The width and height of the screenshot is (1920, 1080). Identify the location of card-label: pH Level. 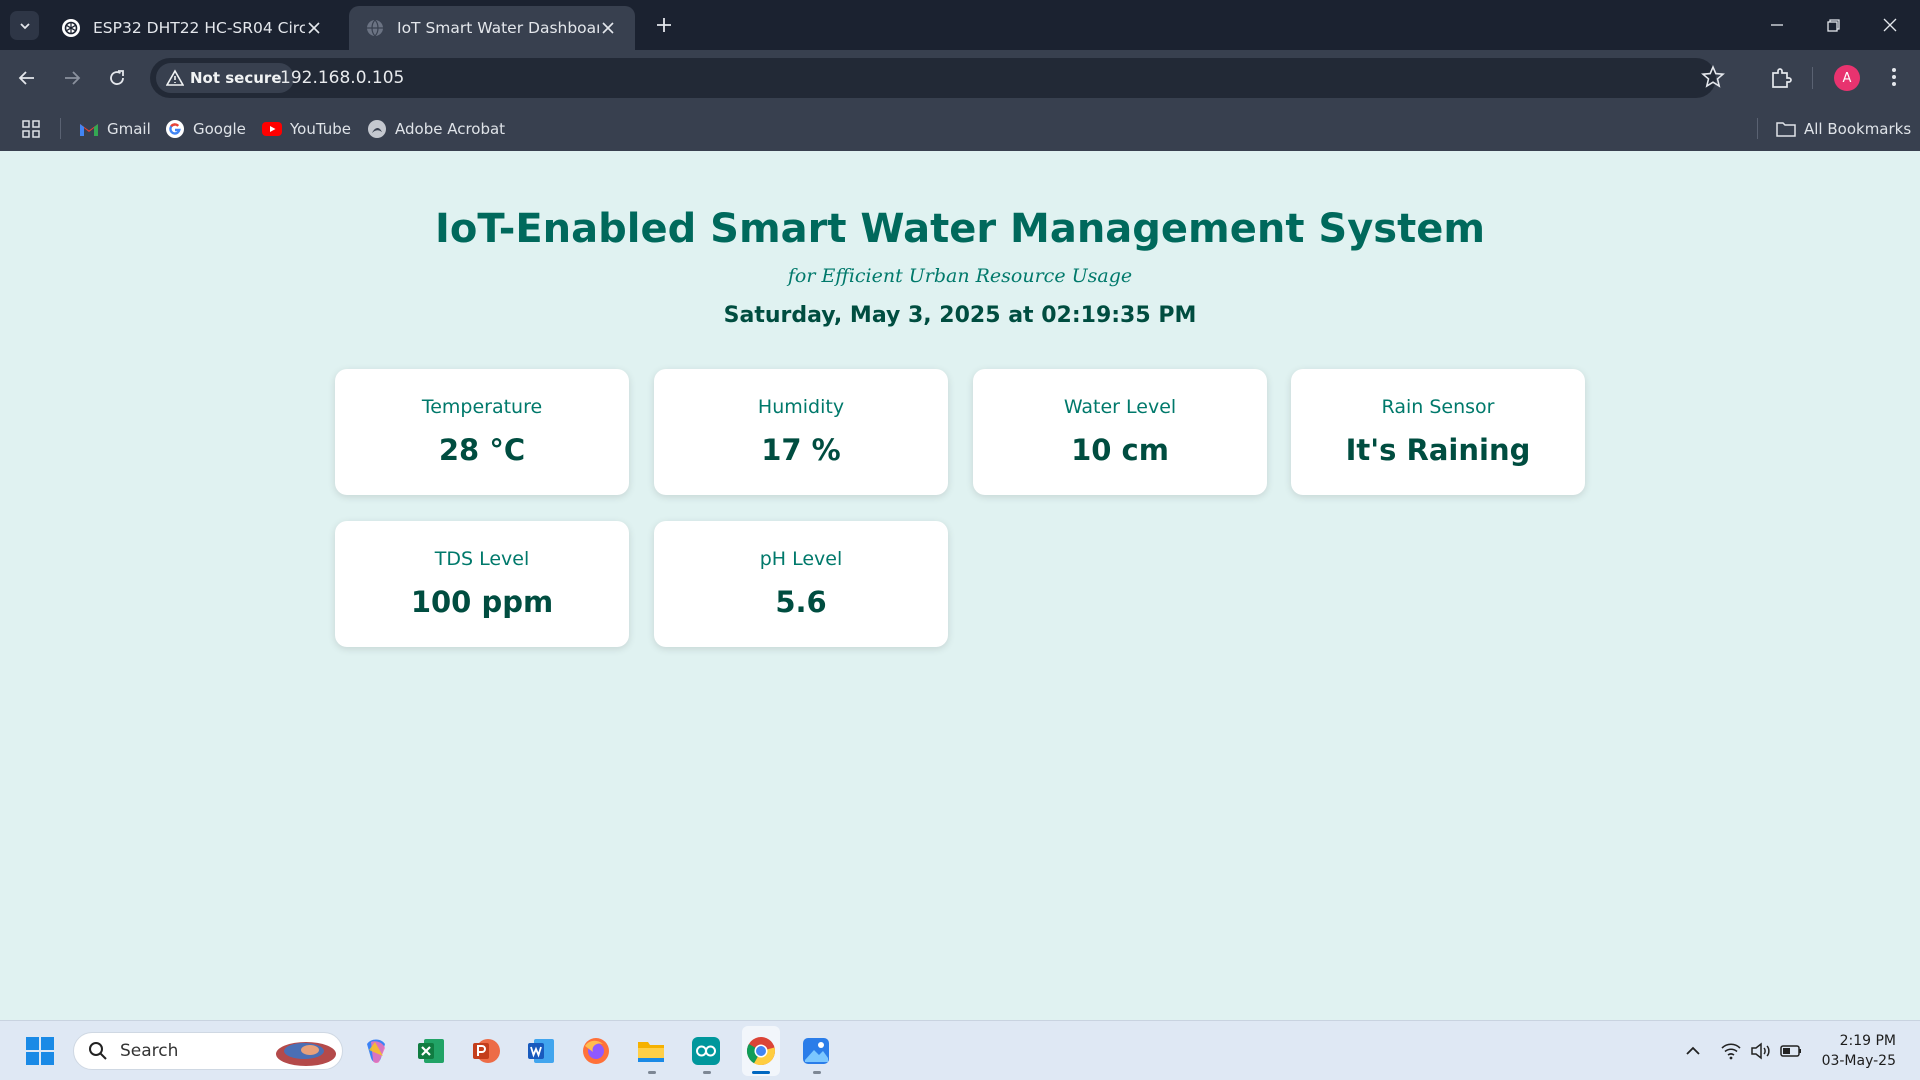
(801, 559).